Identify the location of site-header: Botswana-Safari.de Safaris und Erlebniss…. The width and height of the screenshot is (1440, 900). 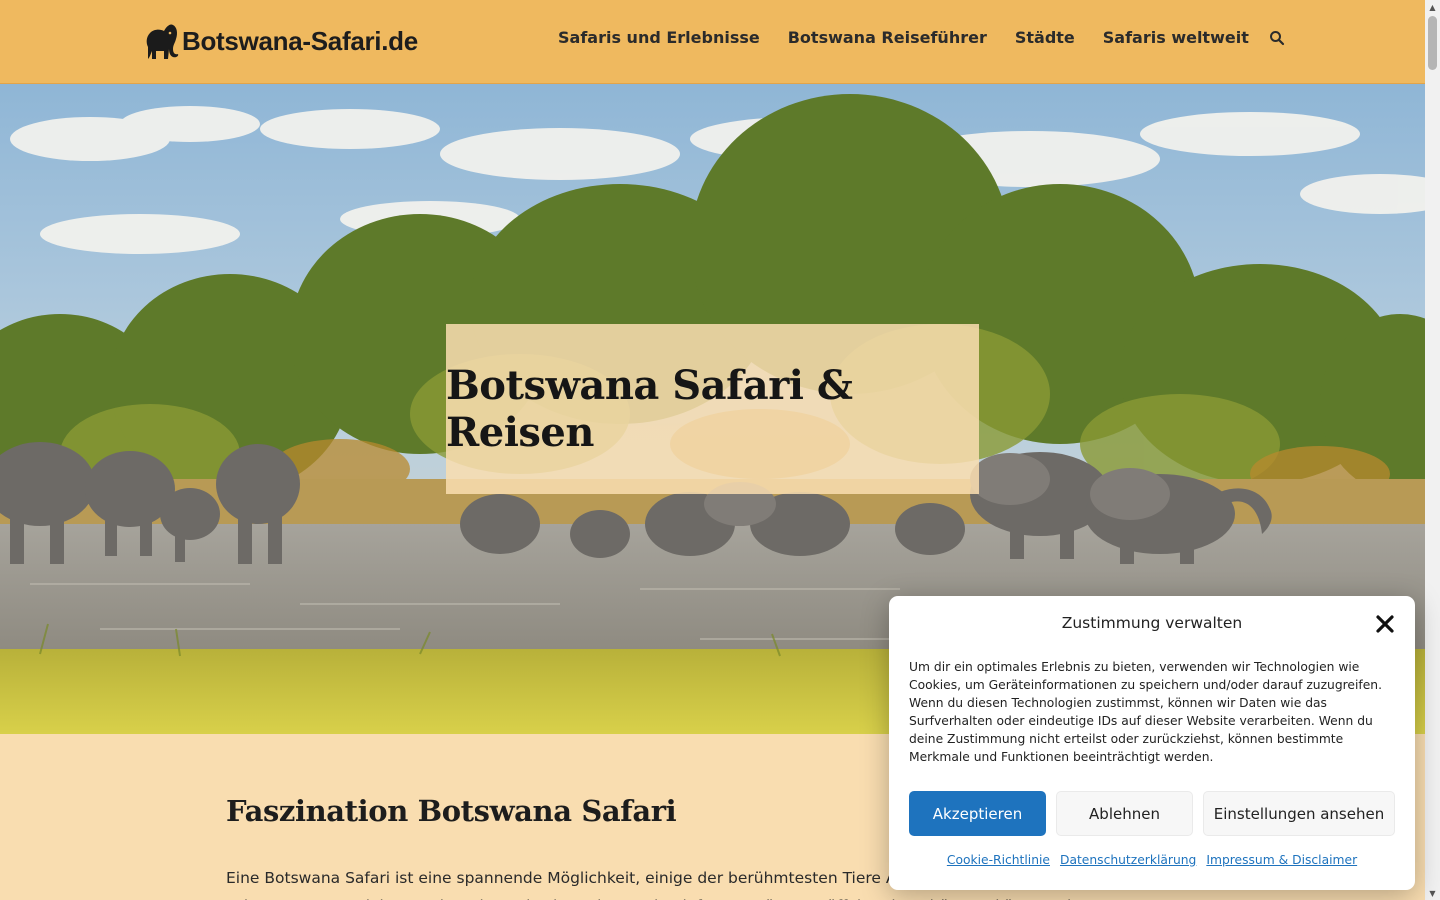
(712, 42).